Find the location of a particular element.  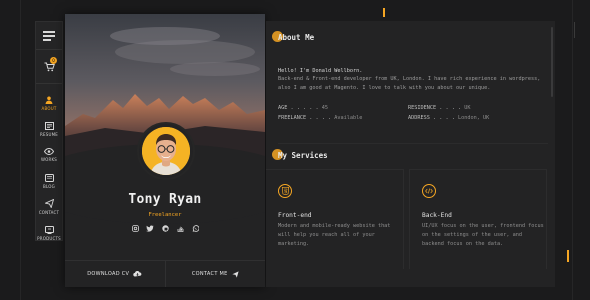

card-actions: DOWNLOAD CV CONTACT ME is located at coordinates (165, 273).